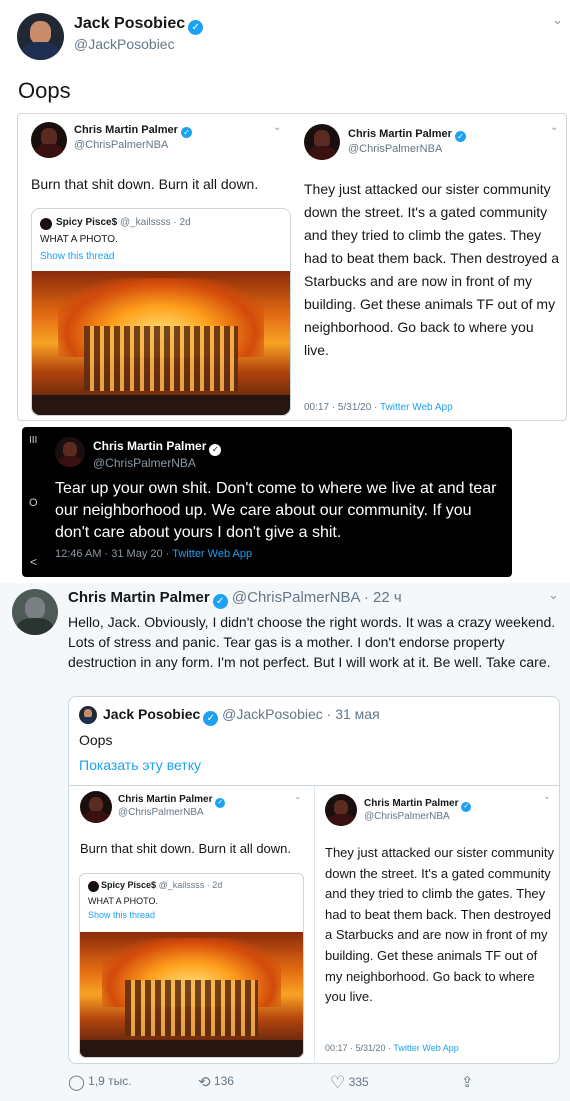  I want to click on retweet-button: ⟲ 136, so click(216, 1082).